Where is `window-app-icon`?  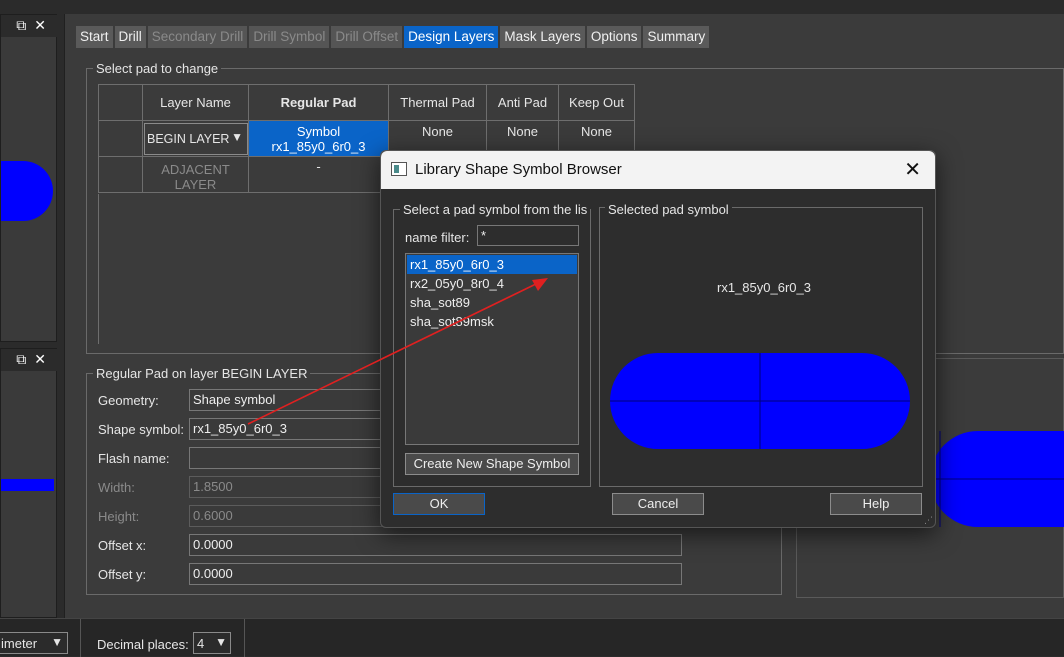
window-app-icon is located at coordinates (399, 169).